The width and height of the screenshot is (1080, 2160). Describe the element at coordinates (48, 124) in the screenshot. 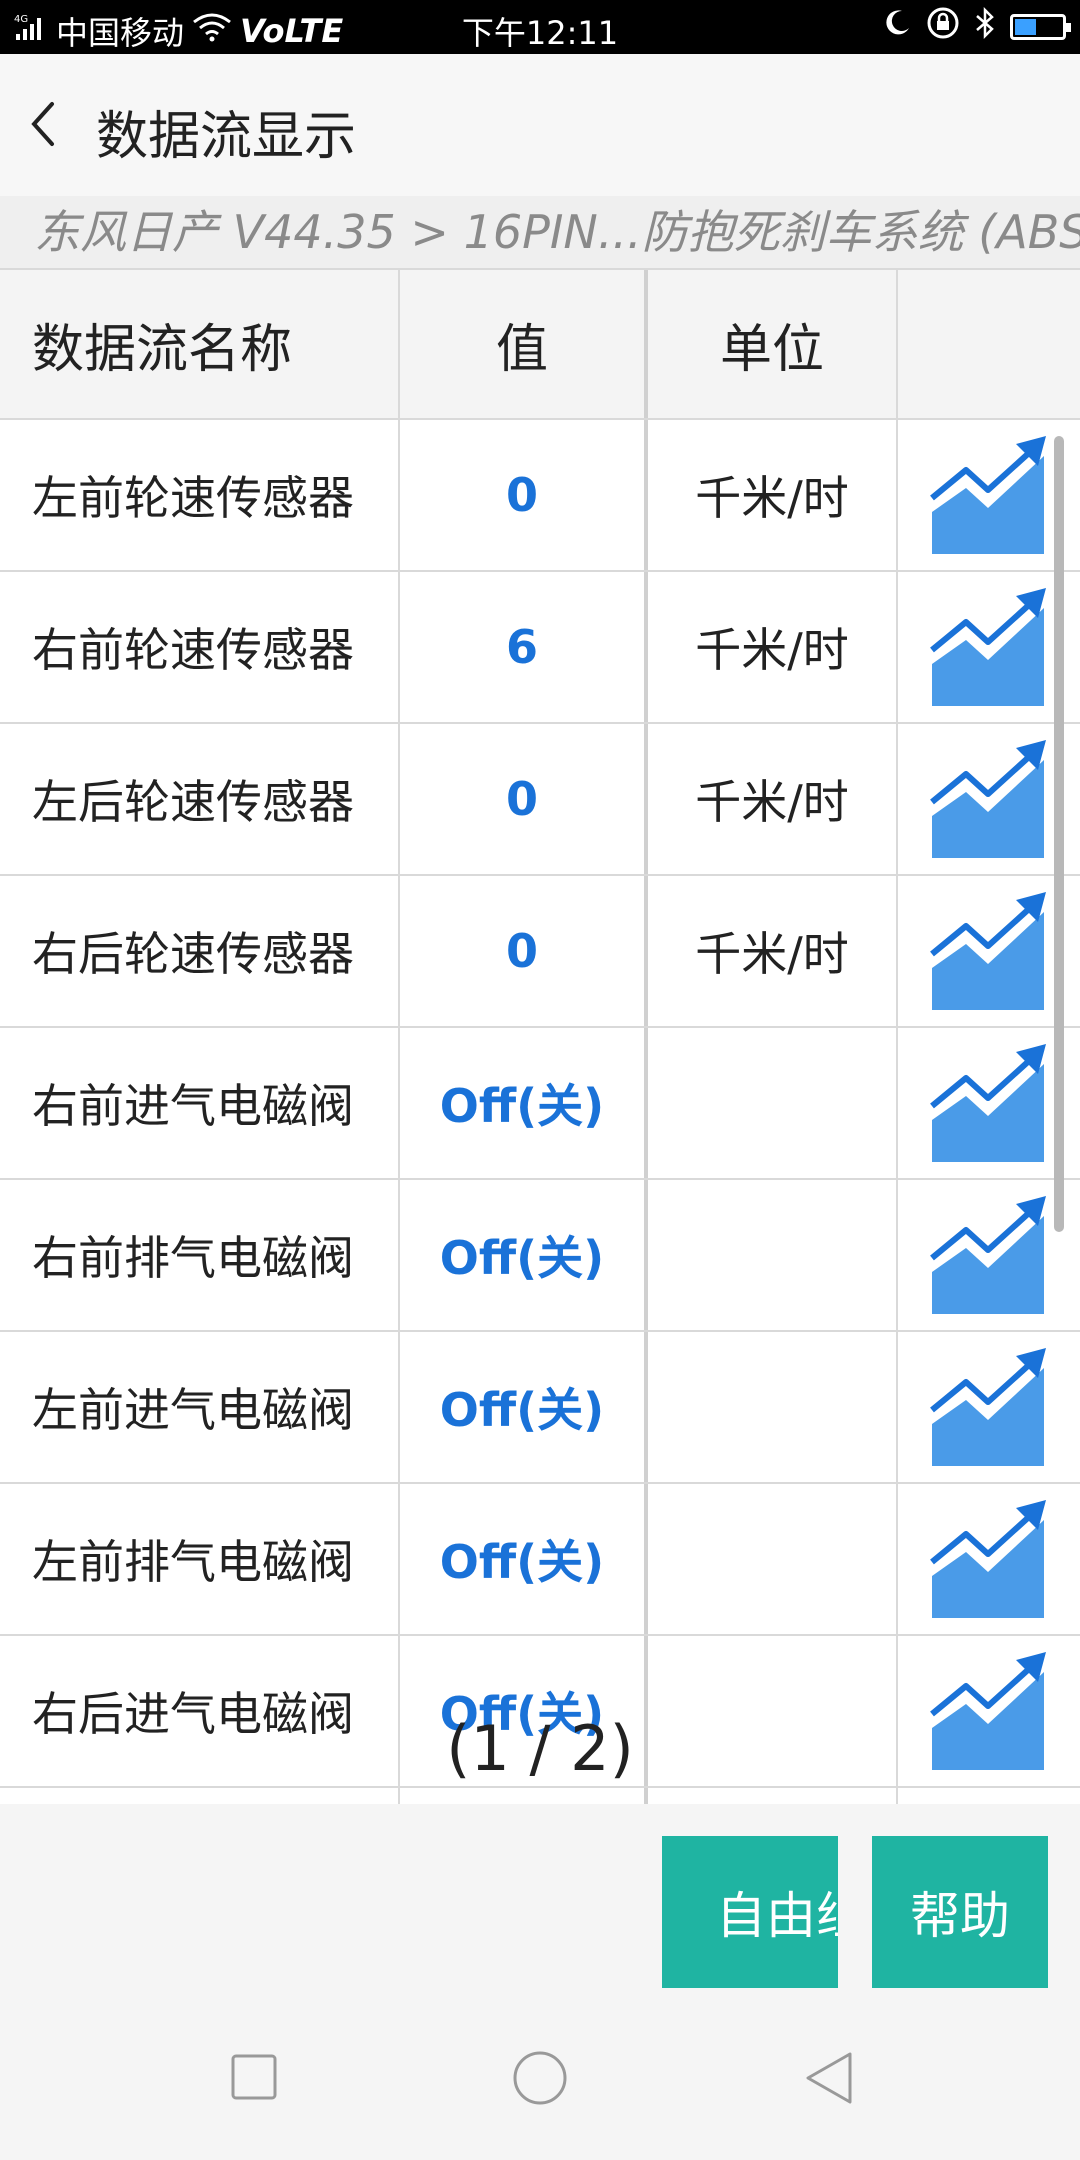

I see `back-arrow-icon` at that location.